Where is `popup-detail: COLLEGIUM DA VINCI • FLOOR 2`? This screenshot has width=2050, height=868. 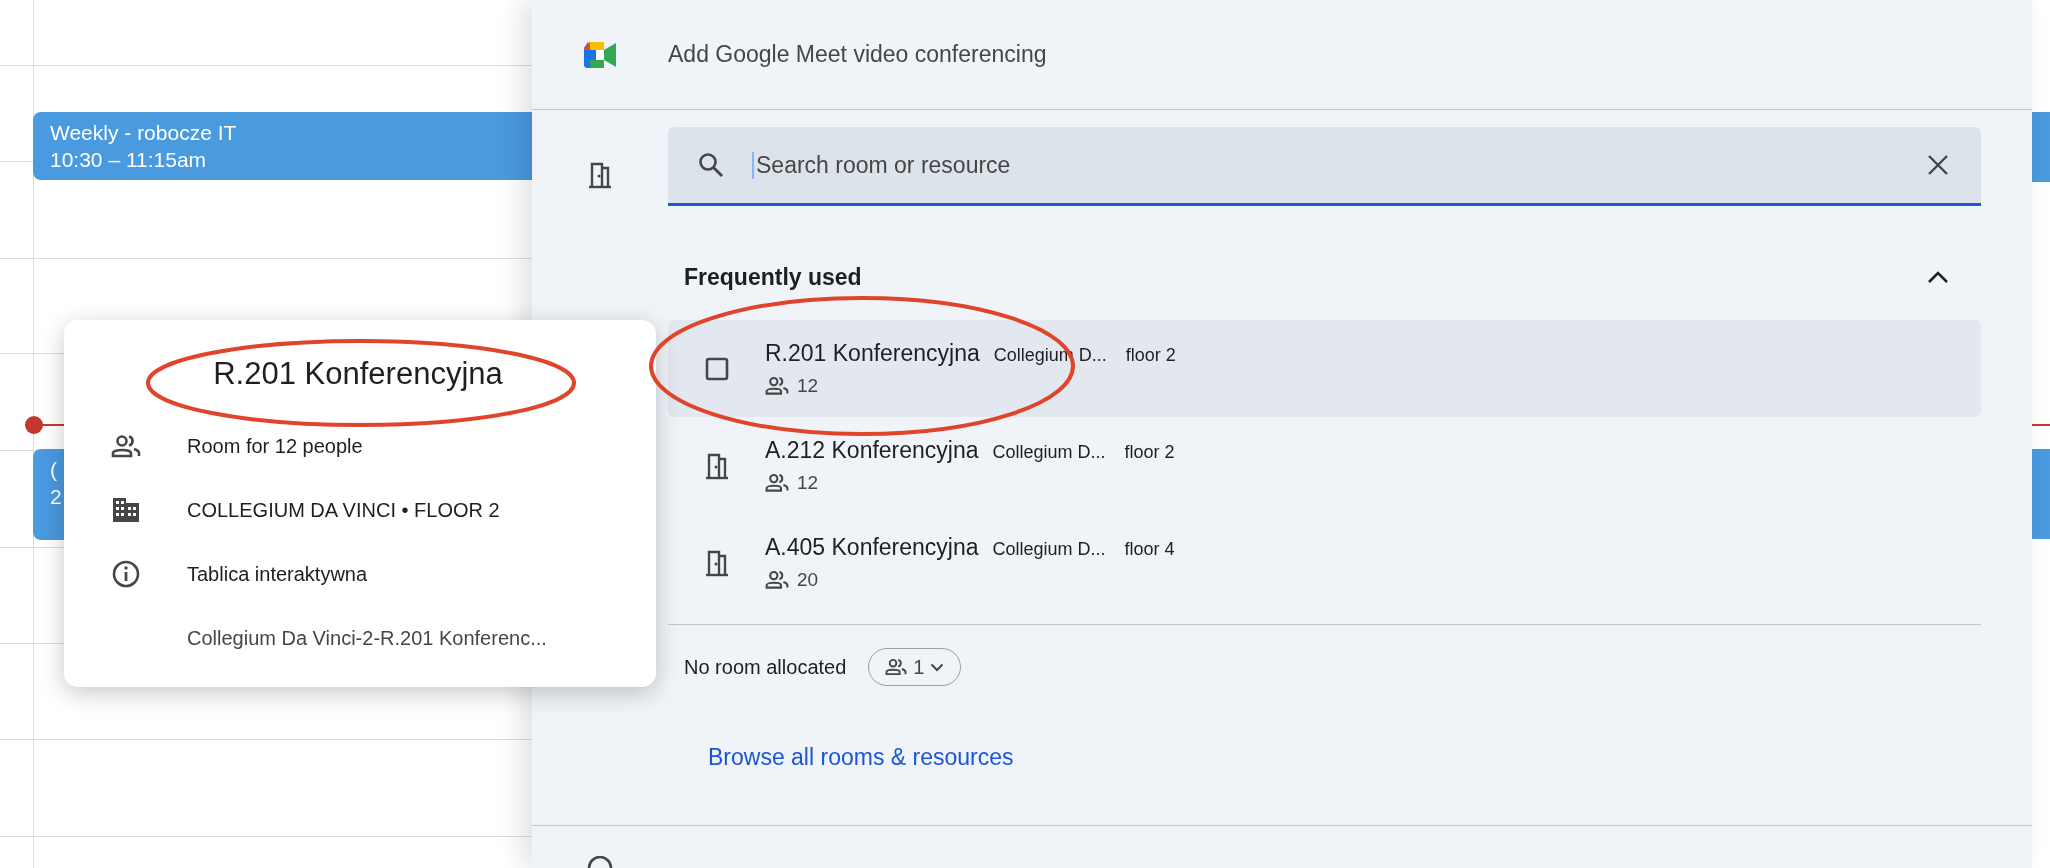
popup-detail: COLLEGIUM DA VINCI • FLOOR 2 is located at coordinates (343, 510).